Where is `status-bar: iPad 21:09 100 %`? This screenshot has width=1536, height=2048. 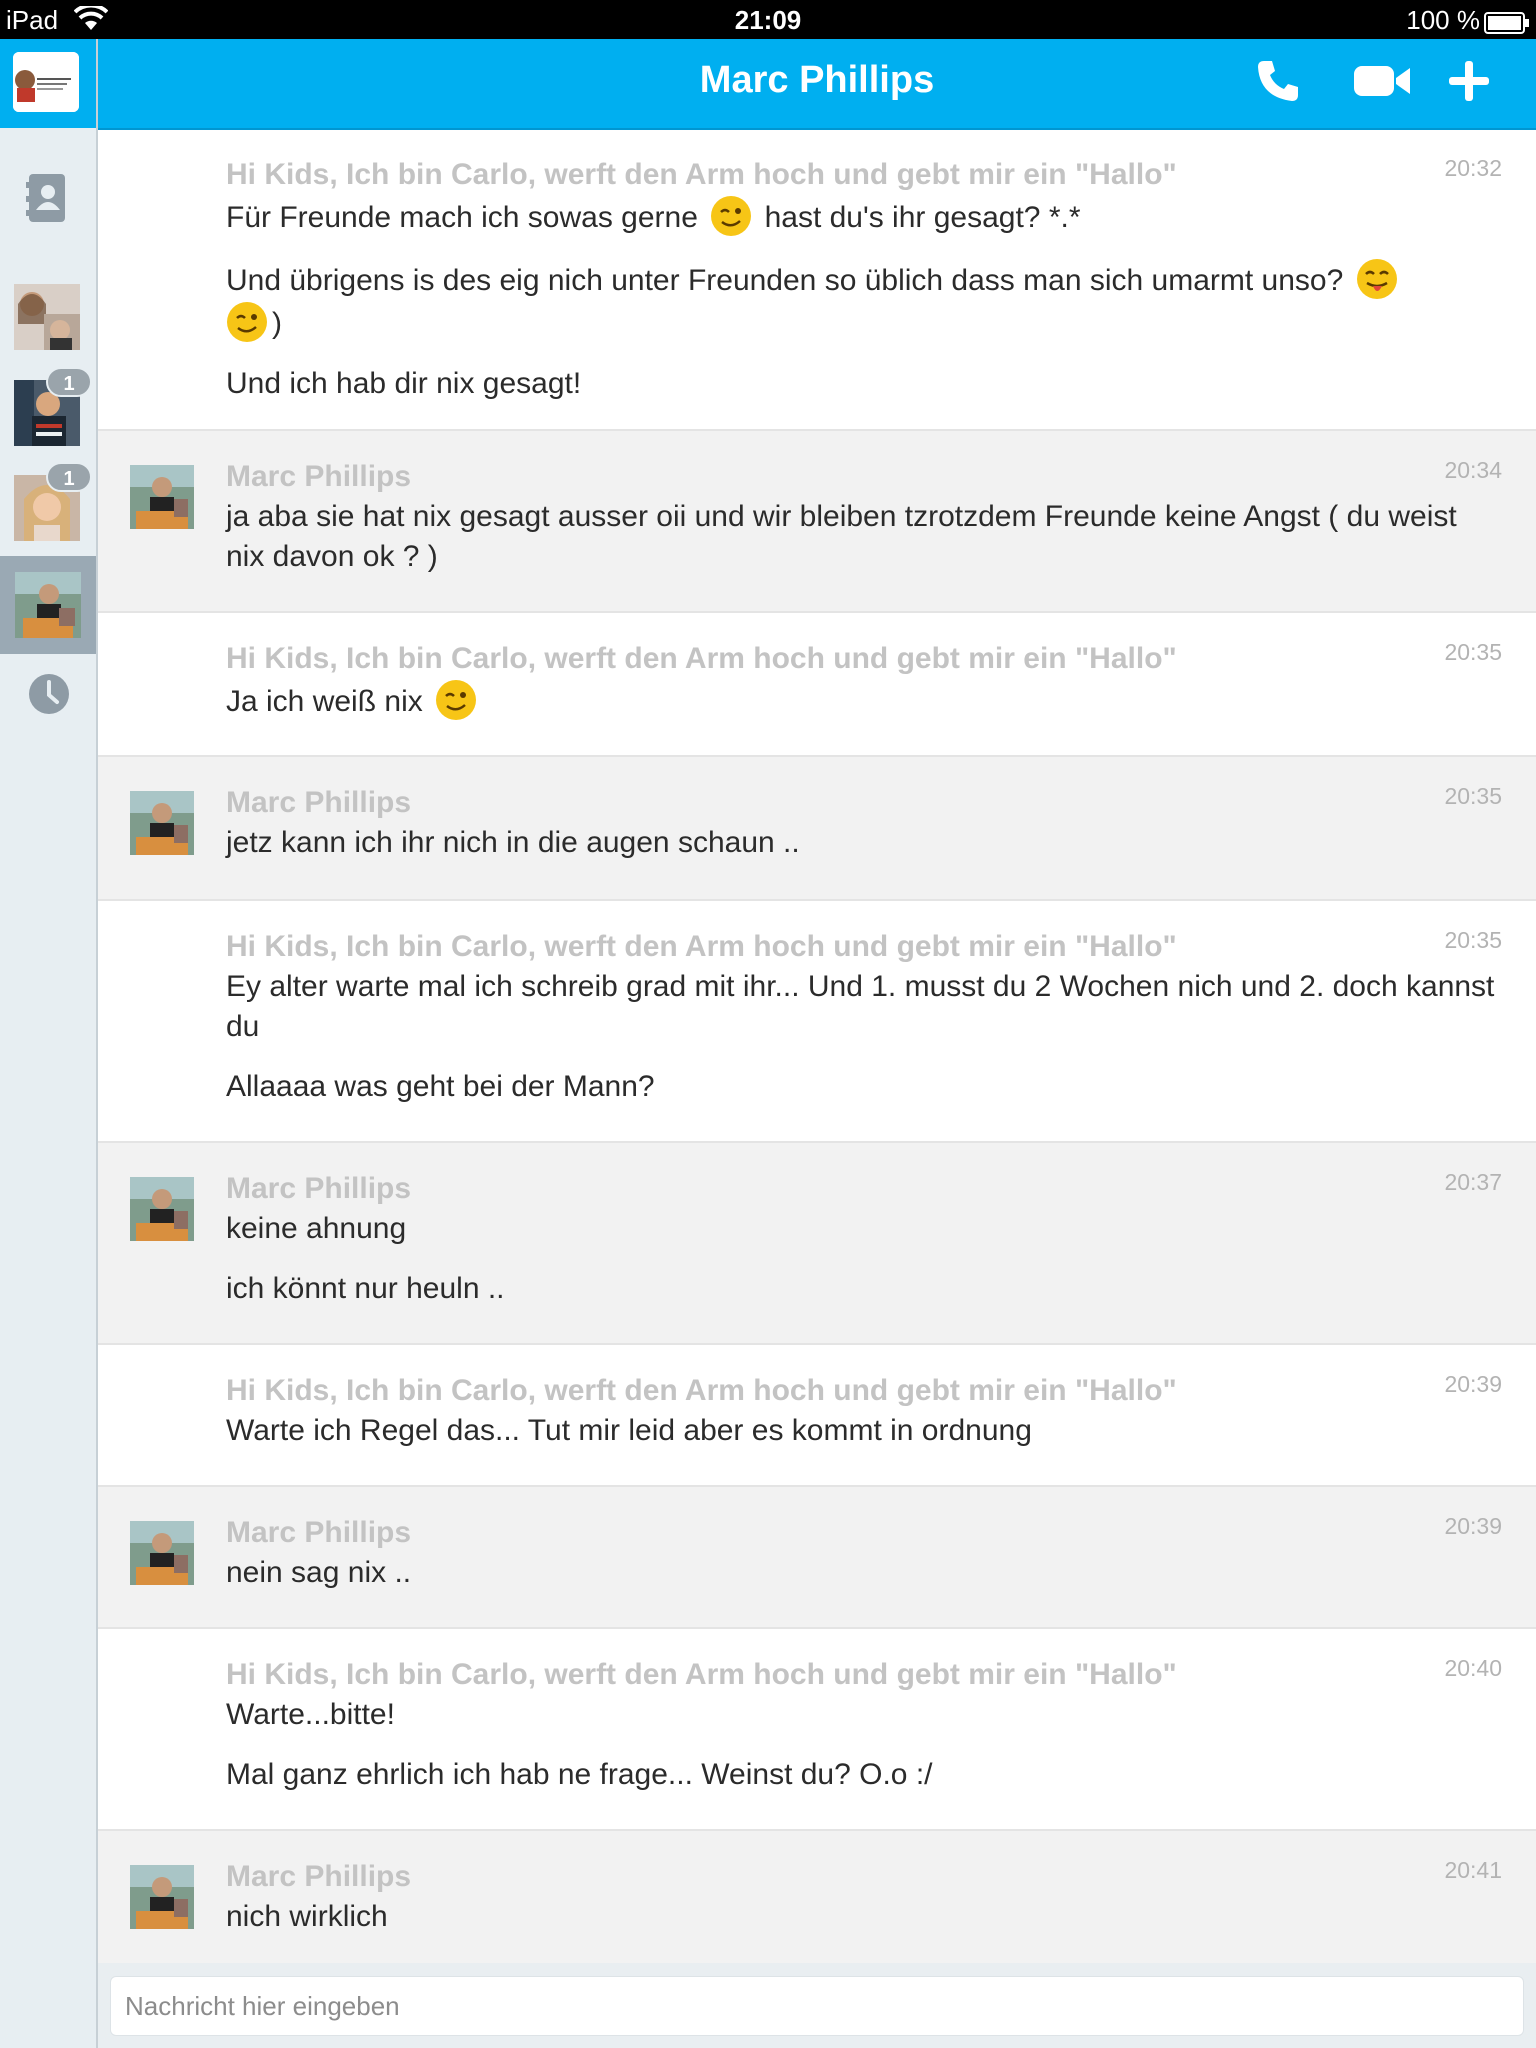
status-bar: iPad 21:09 100 % is located at coordinates (768, 19).